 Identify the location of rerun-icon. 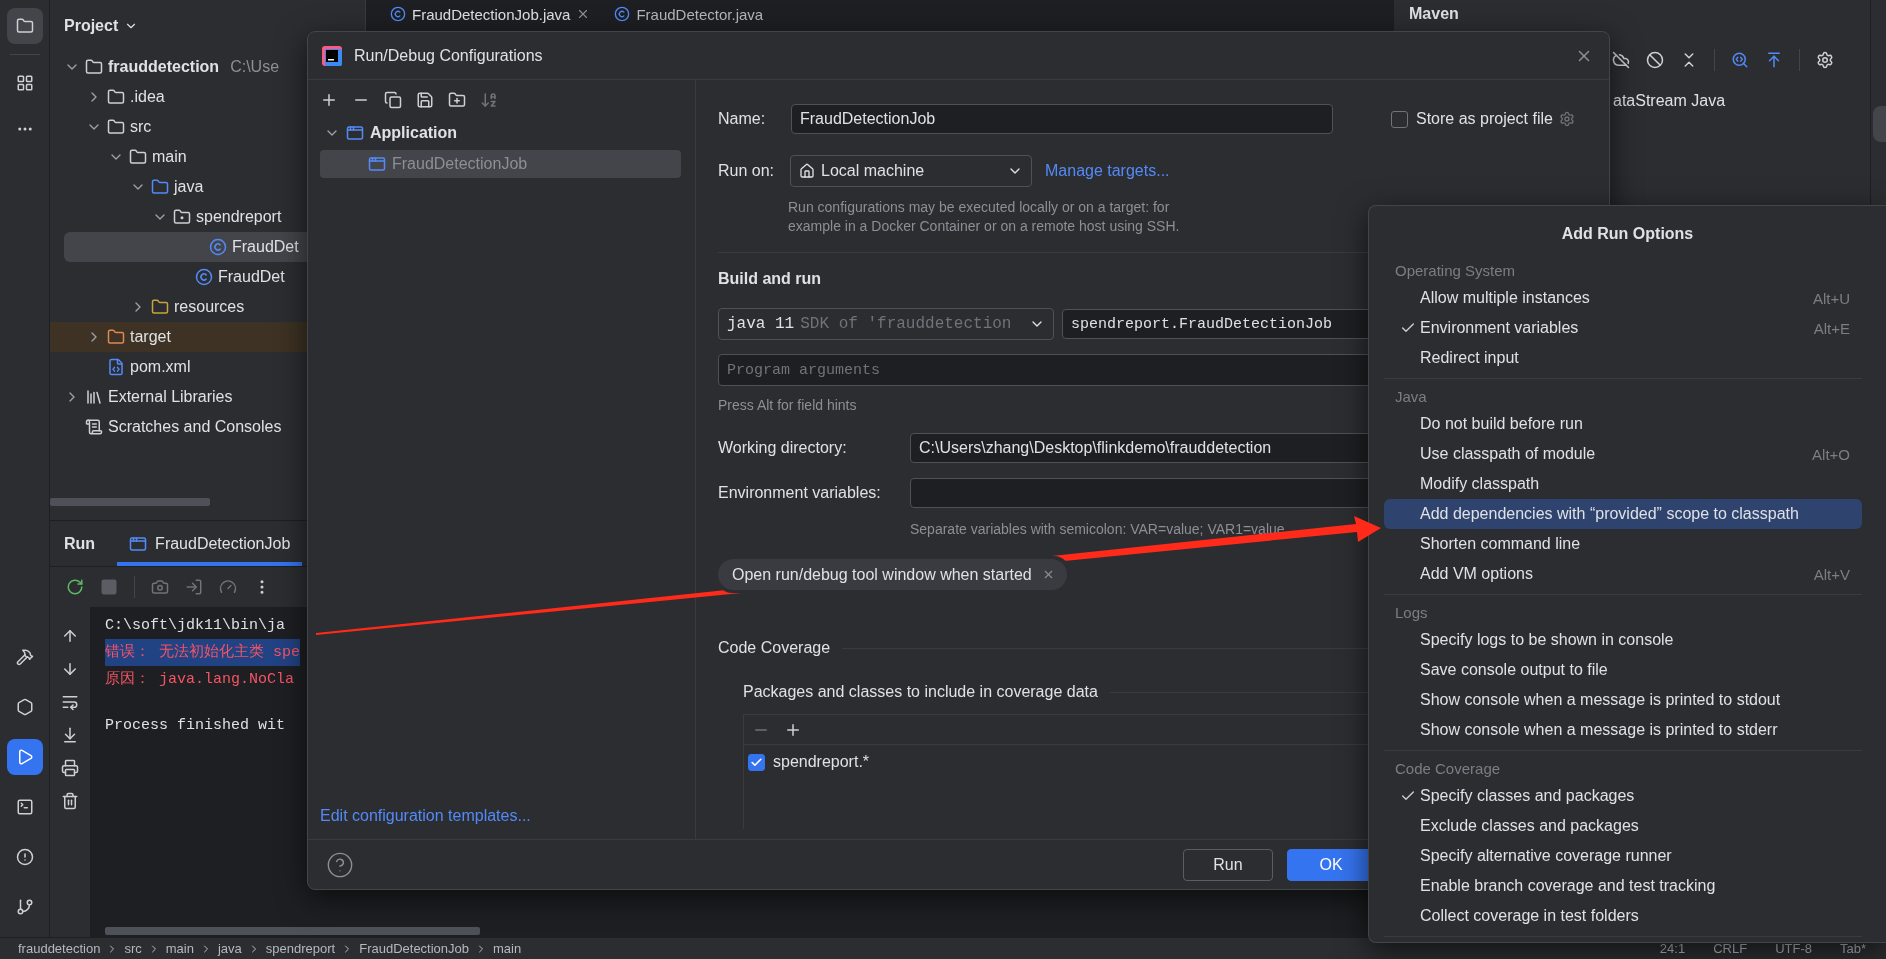
(75, 587).